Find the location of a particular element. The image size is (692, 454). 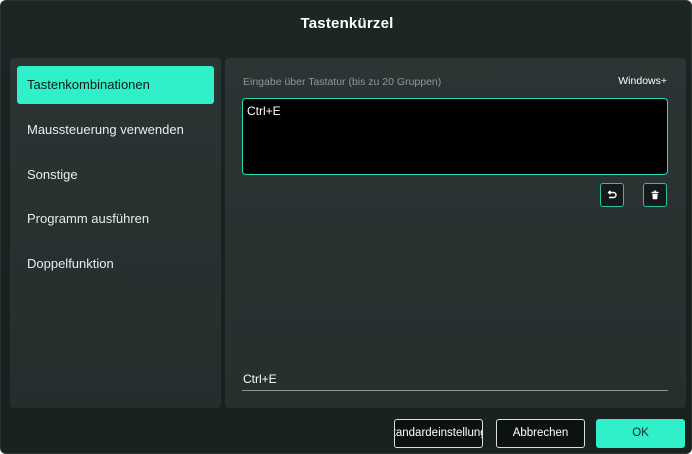

delete-button is located at coordinates (655, 195).